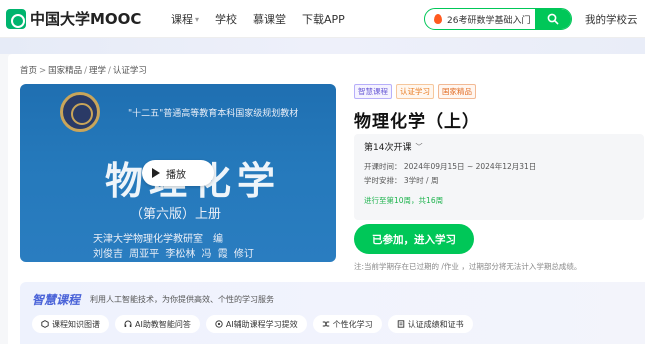 The height and width of the screenshot is (344, 645). I want to click on smart-course-desc: 利用人工智能技术，为你提供高效、个性的学习服务, so click(182, 299).